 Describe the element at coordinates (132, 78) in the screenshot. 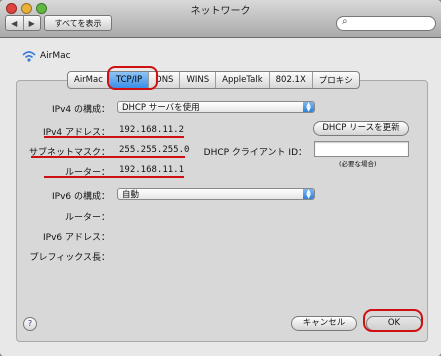

I see `tab-highlight-annotation` at that location.